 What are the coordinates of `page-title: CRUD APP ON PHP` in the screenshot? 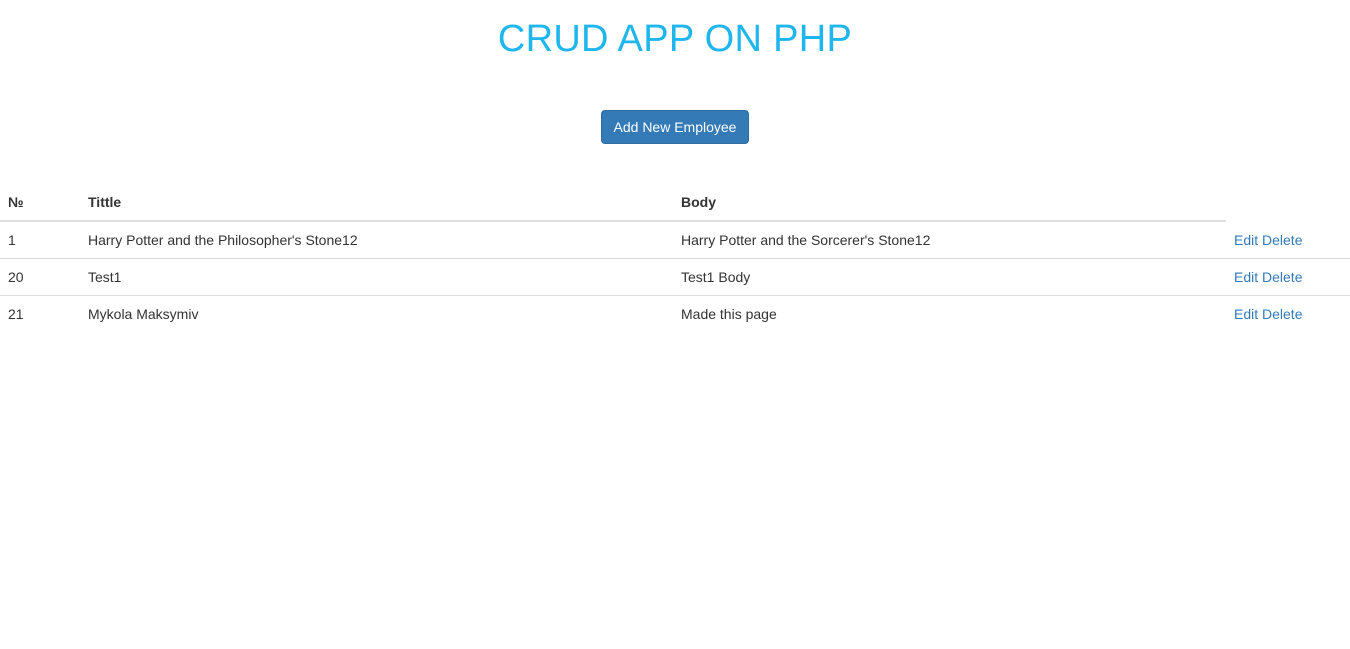 It's located at (675, 39).